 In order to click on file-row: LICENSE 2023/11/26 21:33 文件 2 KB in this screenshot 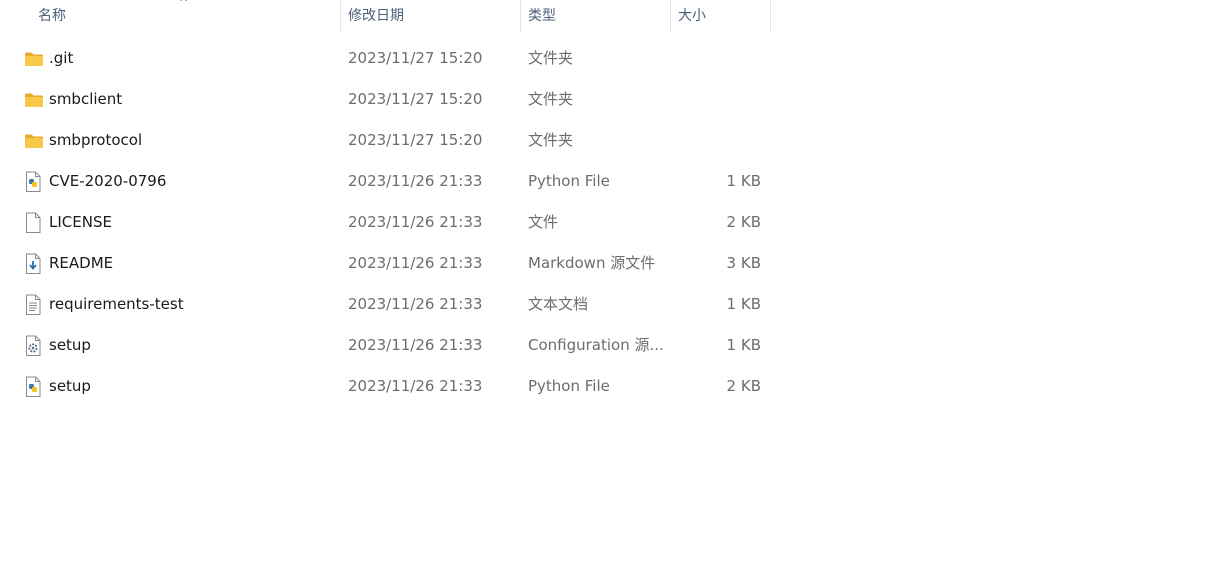, I will do `click(390, 222)`.